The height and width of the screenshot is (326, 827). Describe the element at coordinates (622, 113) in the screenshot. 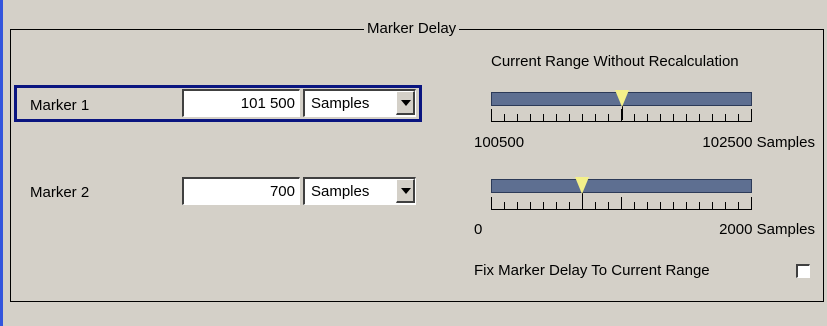

I see `marker-1-pointer-stem` at that location.